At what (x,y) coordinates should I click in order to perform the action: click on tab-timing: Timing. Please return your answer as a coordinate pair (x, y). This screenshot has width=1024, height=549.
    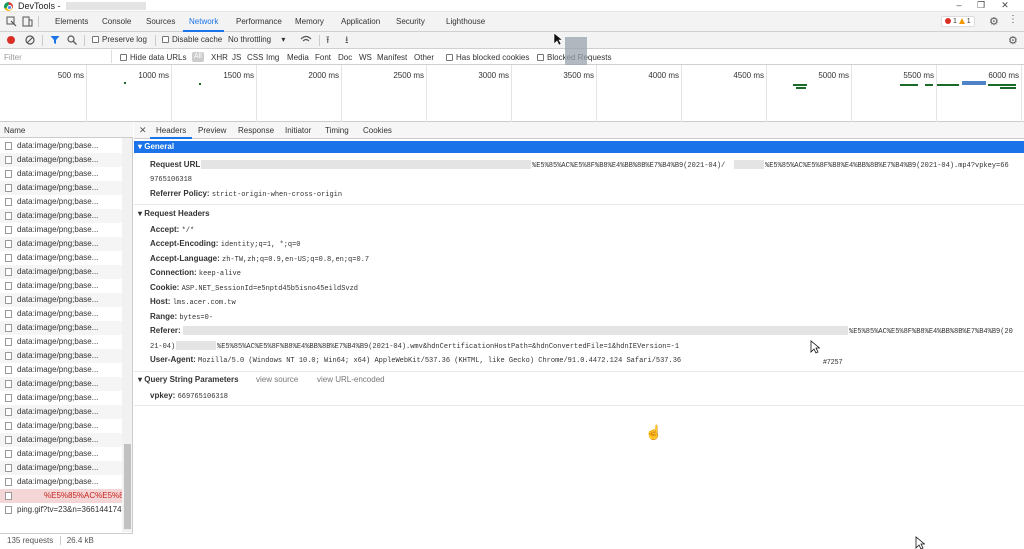
    Looking at the image, I should click on (337, 130).